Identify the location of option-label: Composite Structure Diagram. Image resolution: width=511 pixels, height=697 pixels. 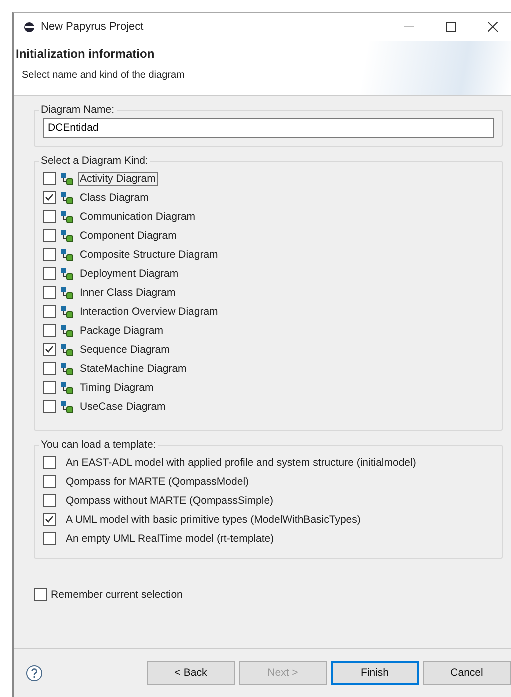
(149, 255).